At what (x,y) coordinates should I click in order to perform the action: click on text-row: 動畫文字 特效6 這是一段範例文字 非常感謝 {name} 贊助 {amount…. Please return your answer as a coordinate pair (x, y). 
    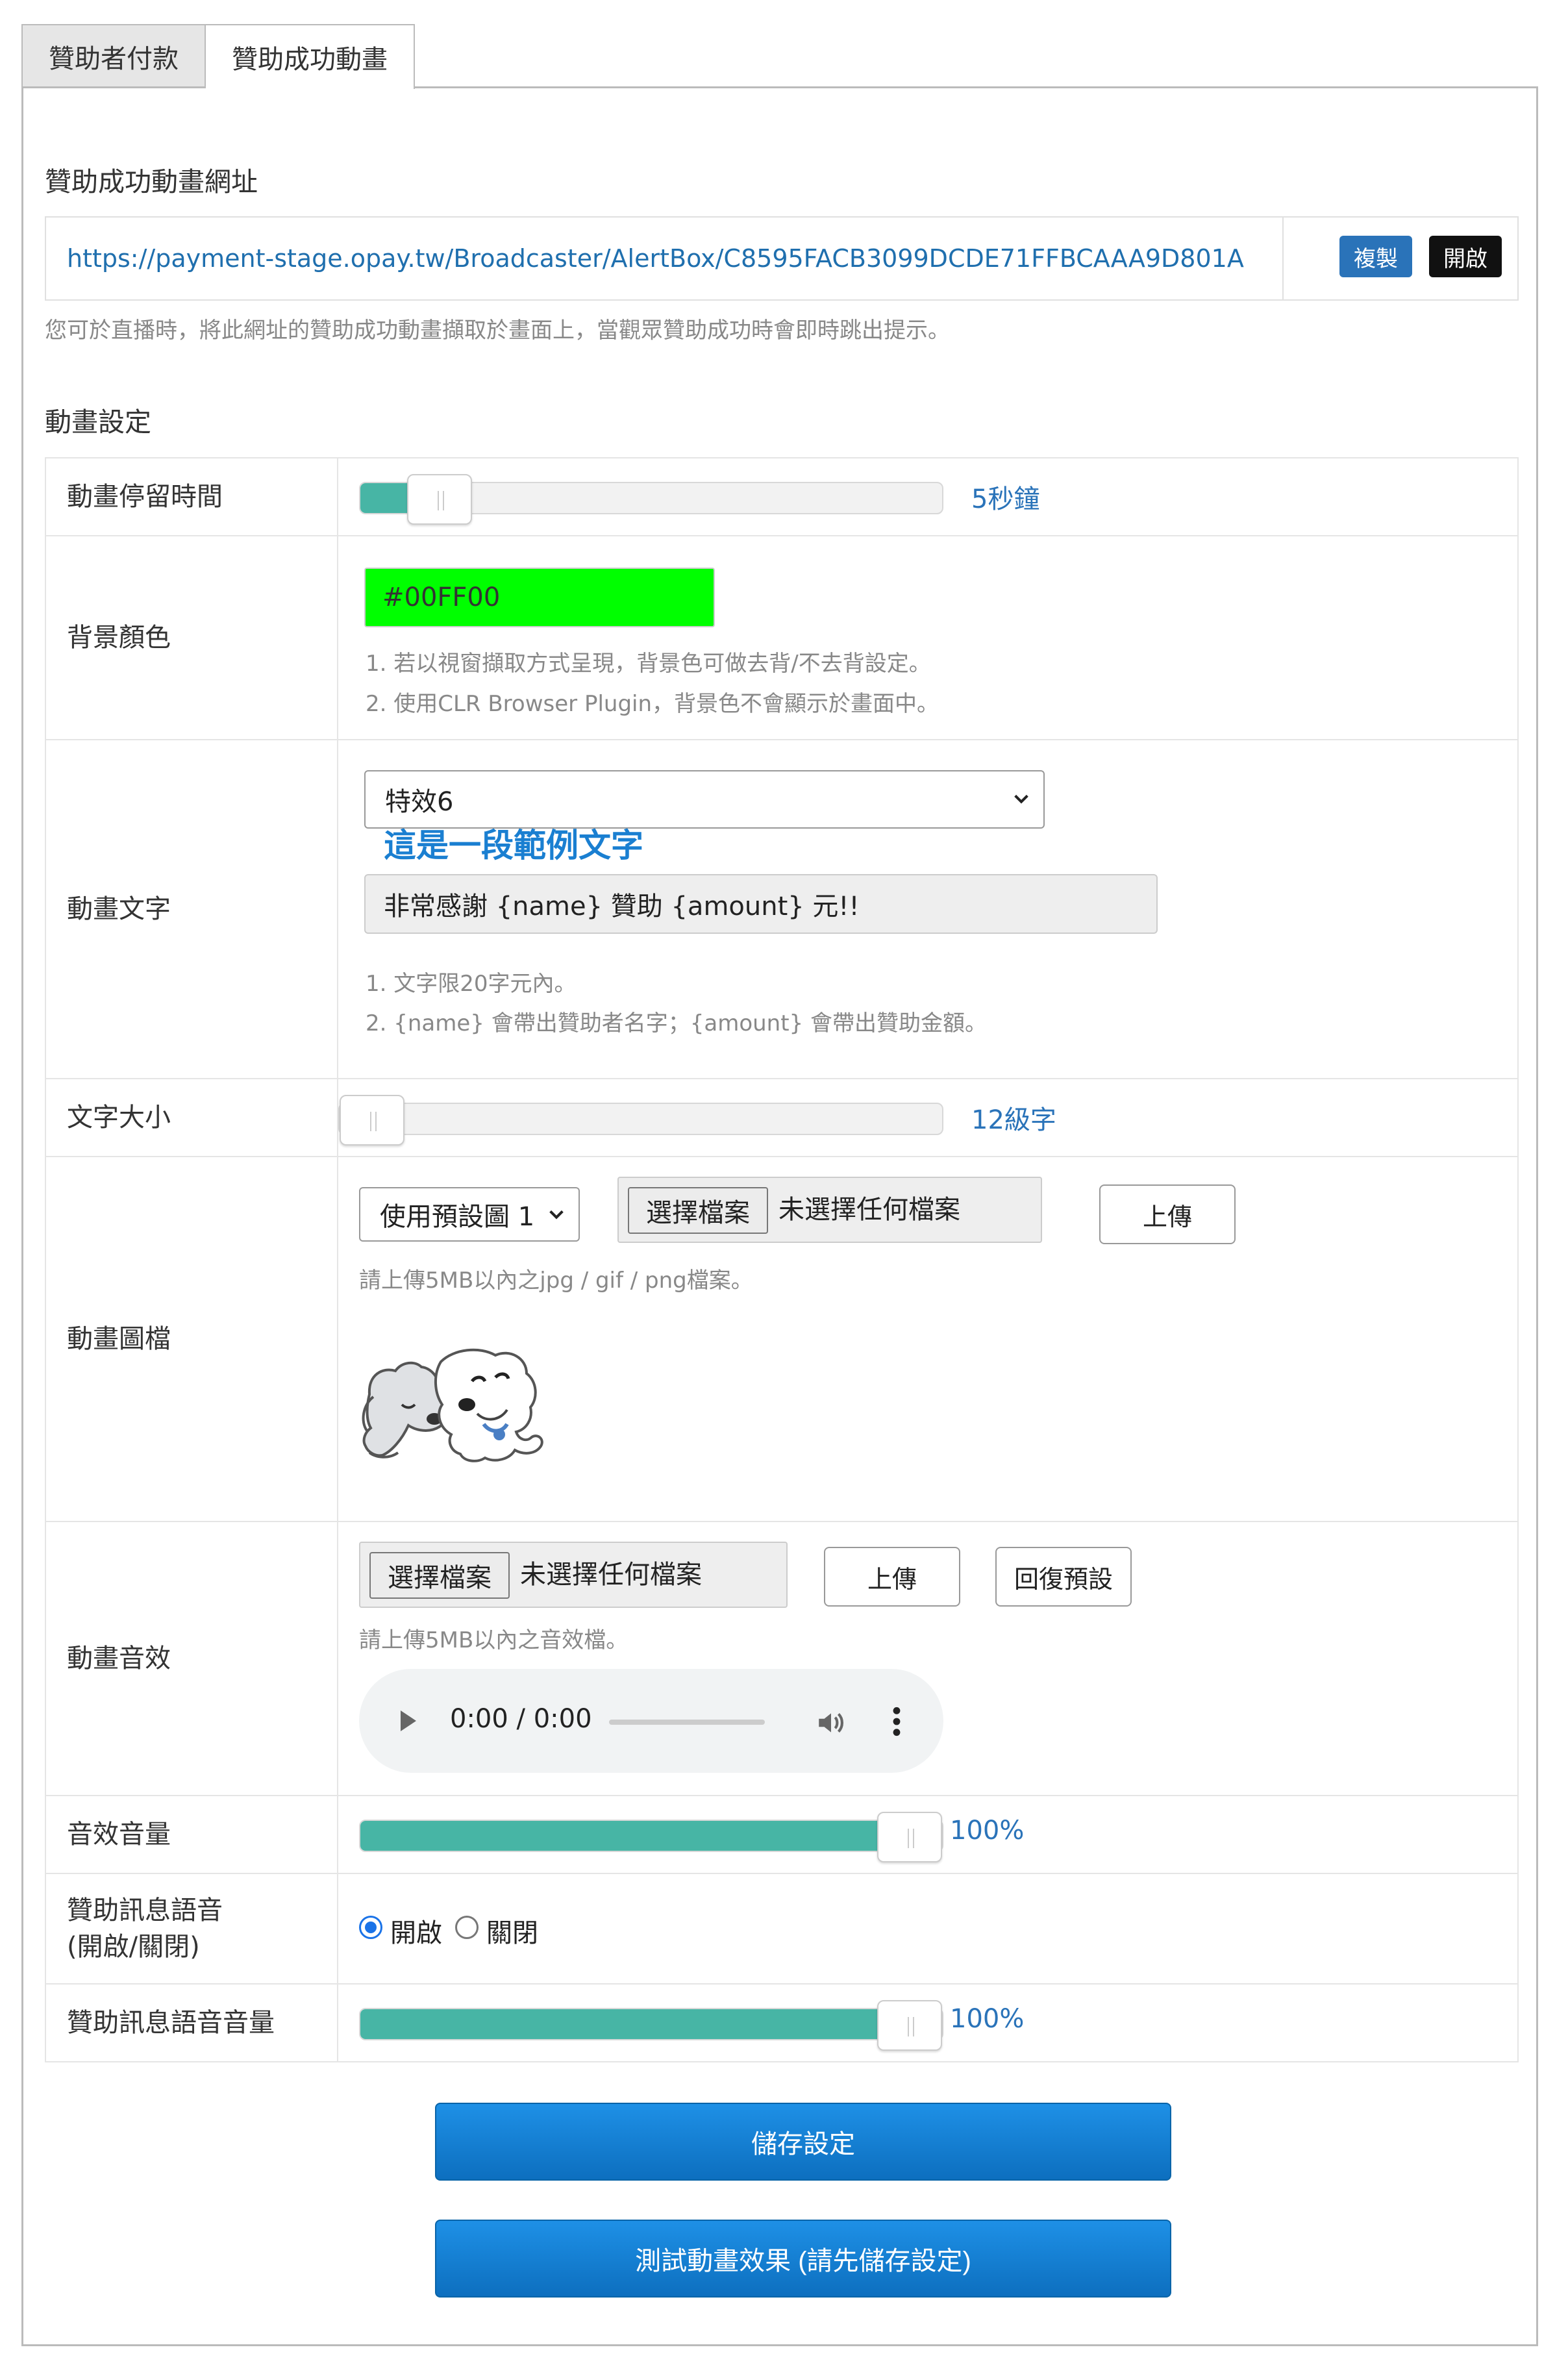
    Looking at the image, I should click on (781, 909).